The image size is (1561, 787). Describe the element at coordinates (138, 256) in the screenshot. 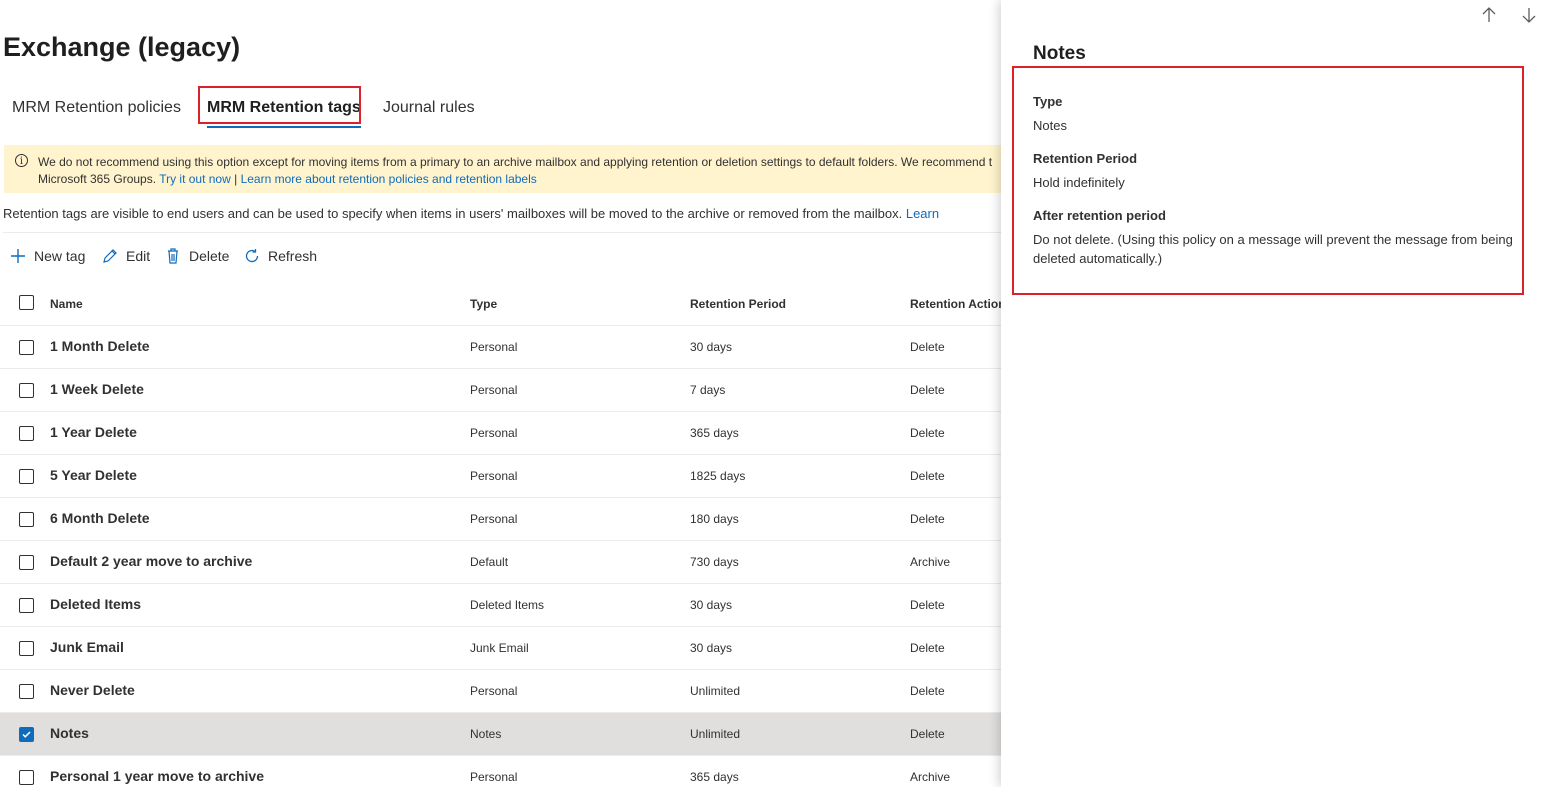

I see `edit-label: Edit` at that location.